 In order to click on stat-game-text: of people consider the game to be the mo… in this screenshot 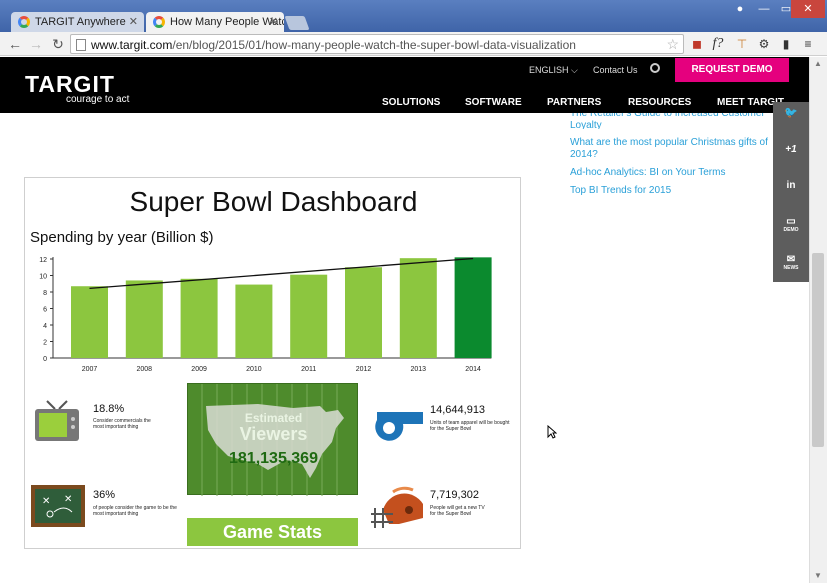, I will do `click(135, 511)`.